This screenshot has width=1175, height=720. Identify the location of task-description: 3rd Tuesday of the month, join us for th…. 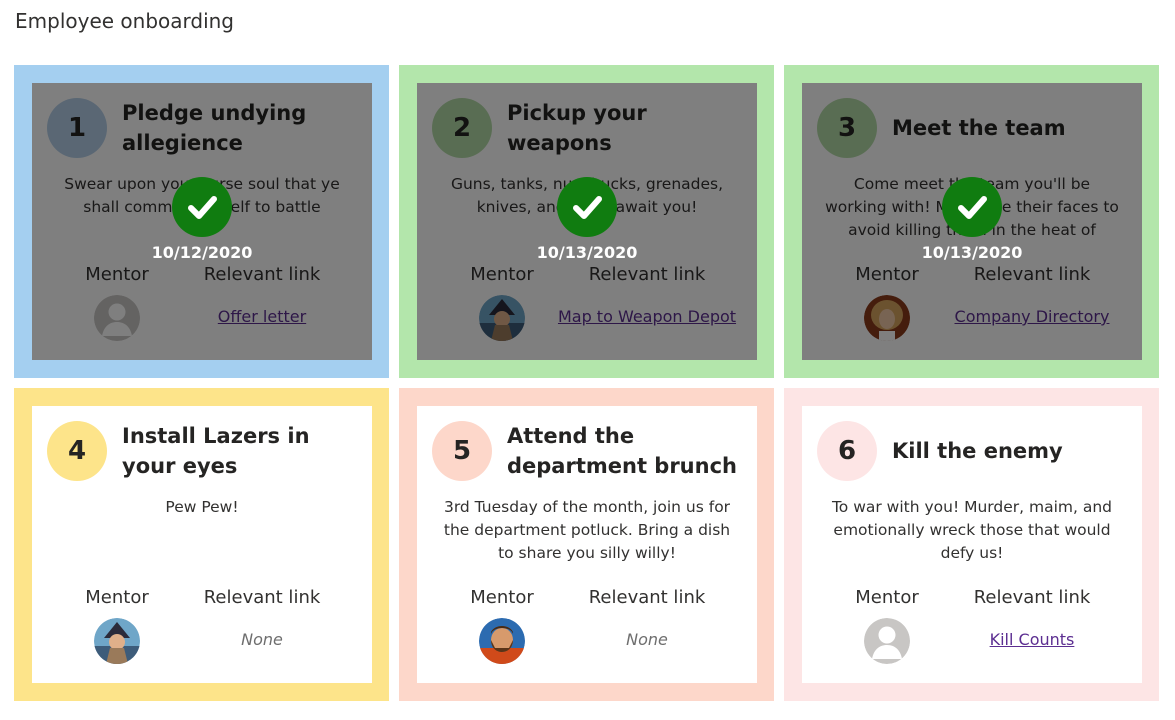
(587, 530).